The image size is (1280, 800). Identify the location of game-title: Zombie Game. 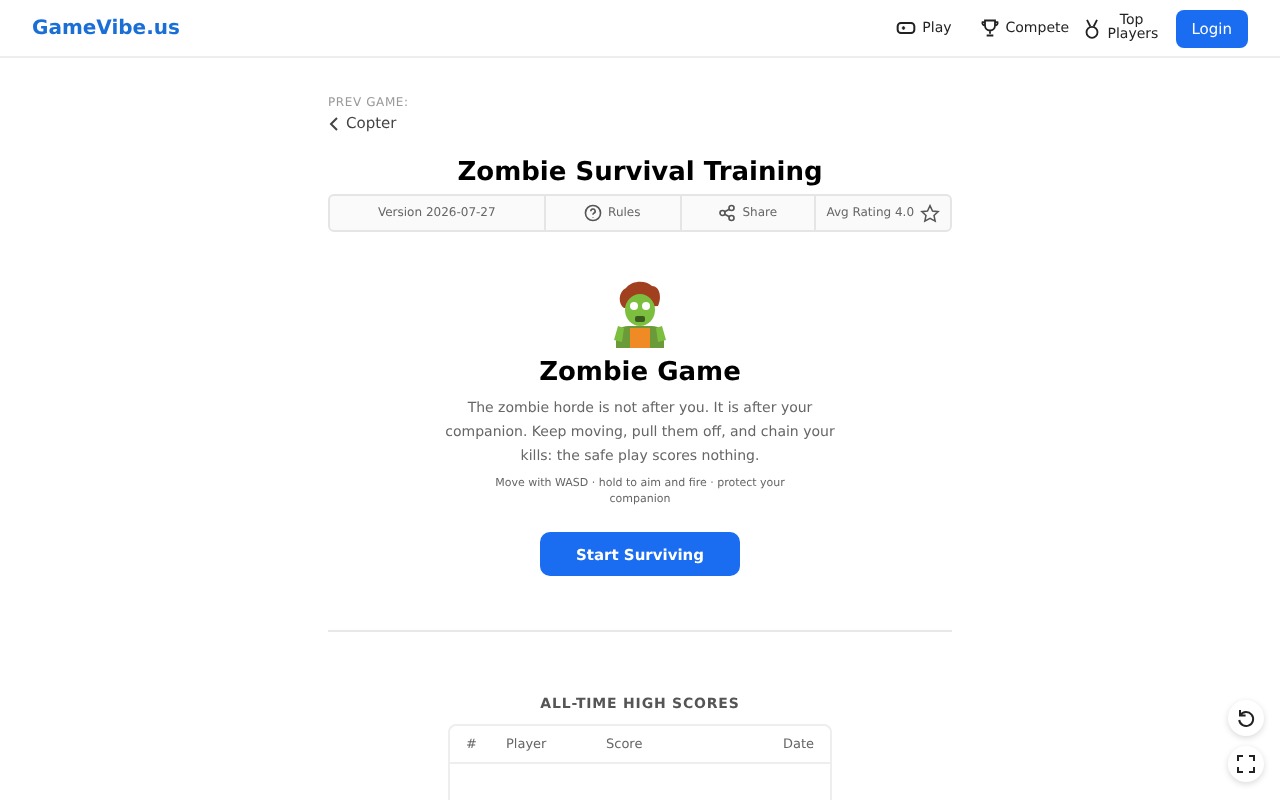
(640, 373).